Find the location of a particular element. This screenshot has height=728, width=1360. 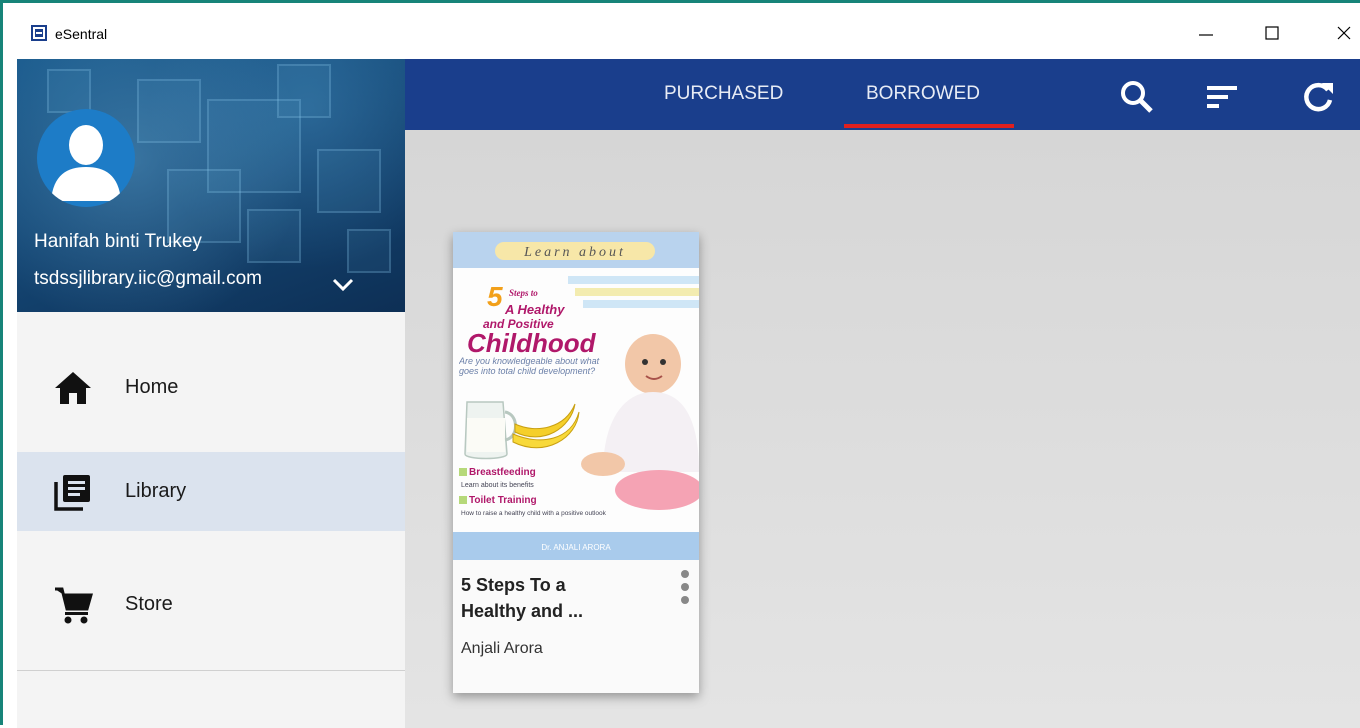

maximize-icon is located at coordinates (1272, 33).